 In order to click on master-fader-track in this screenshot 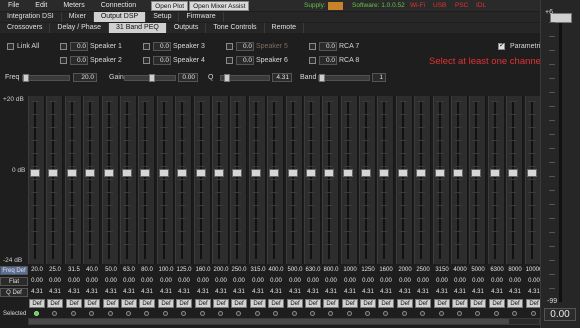, I will do `click(560, 160)`.